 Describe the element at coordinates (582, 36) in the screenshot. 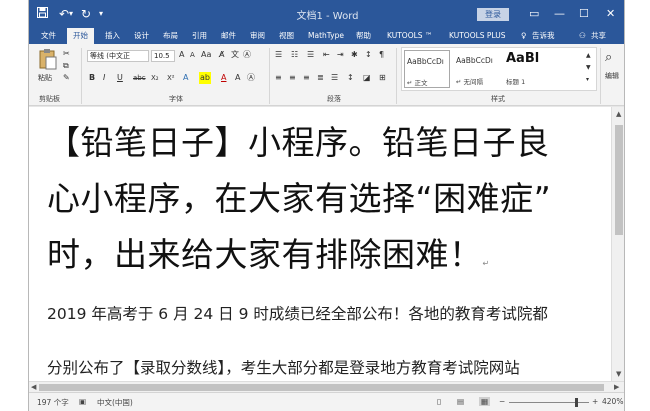

I see `person-icon: ⚇` at that location.